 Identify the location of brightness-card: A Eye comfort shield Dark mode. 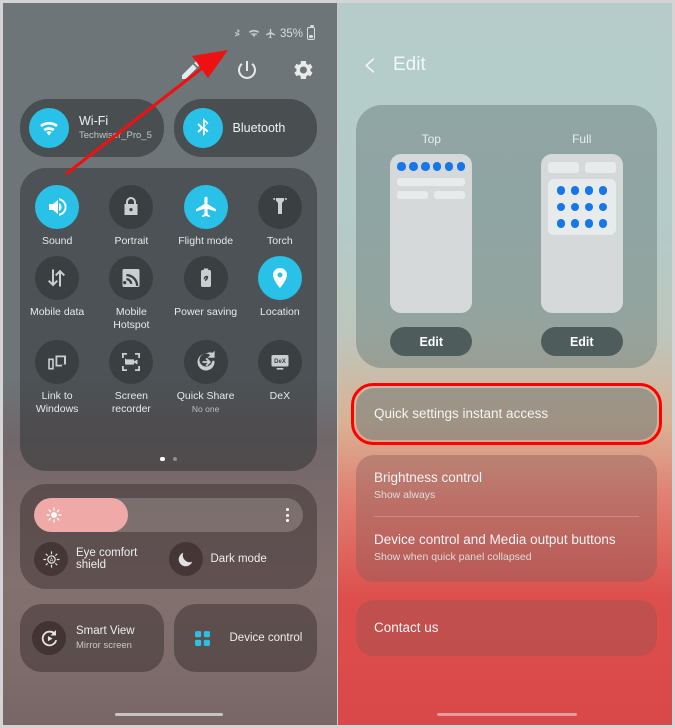
(168, 536).